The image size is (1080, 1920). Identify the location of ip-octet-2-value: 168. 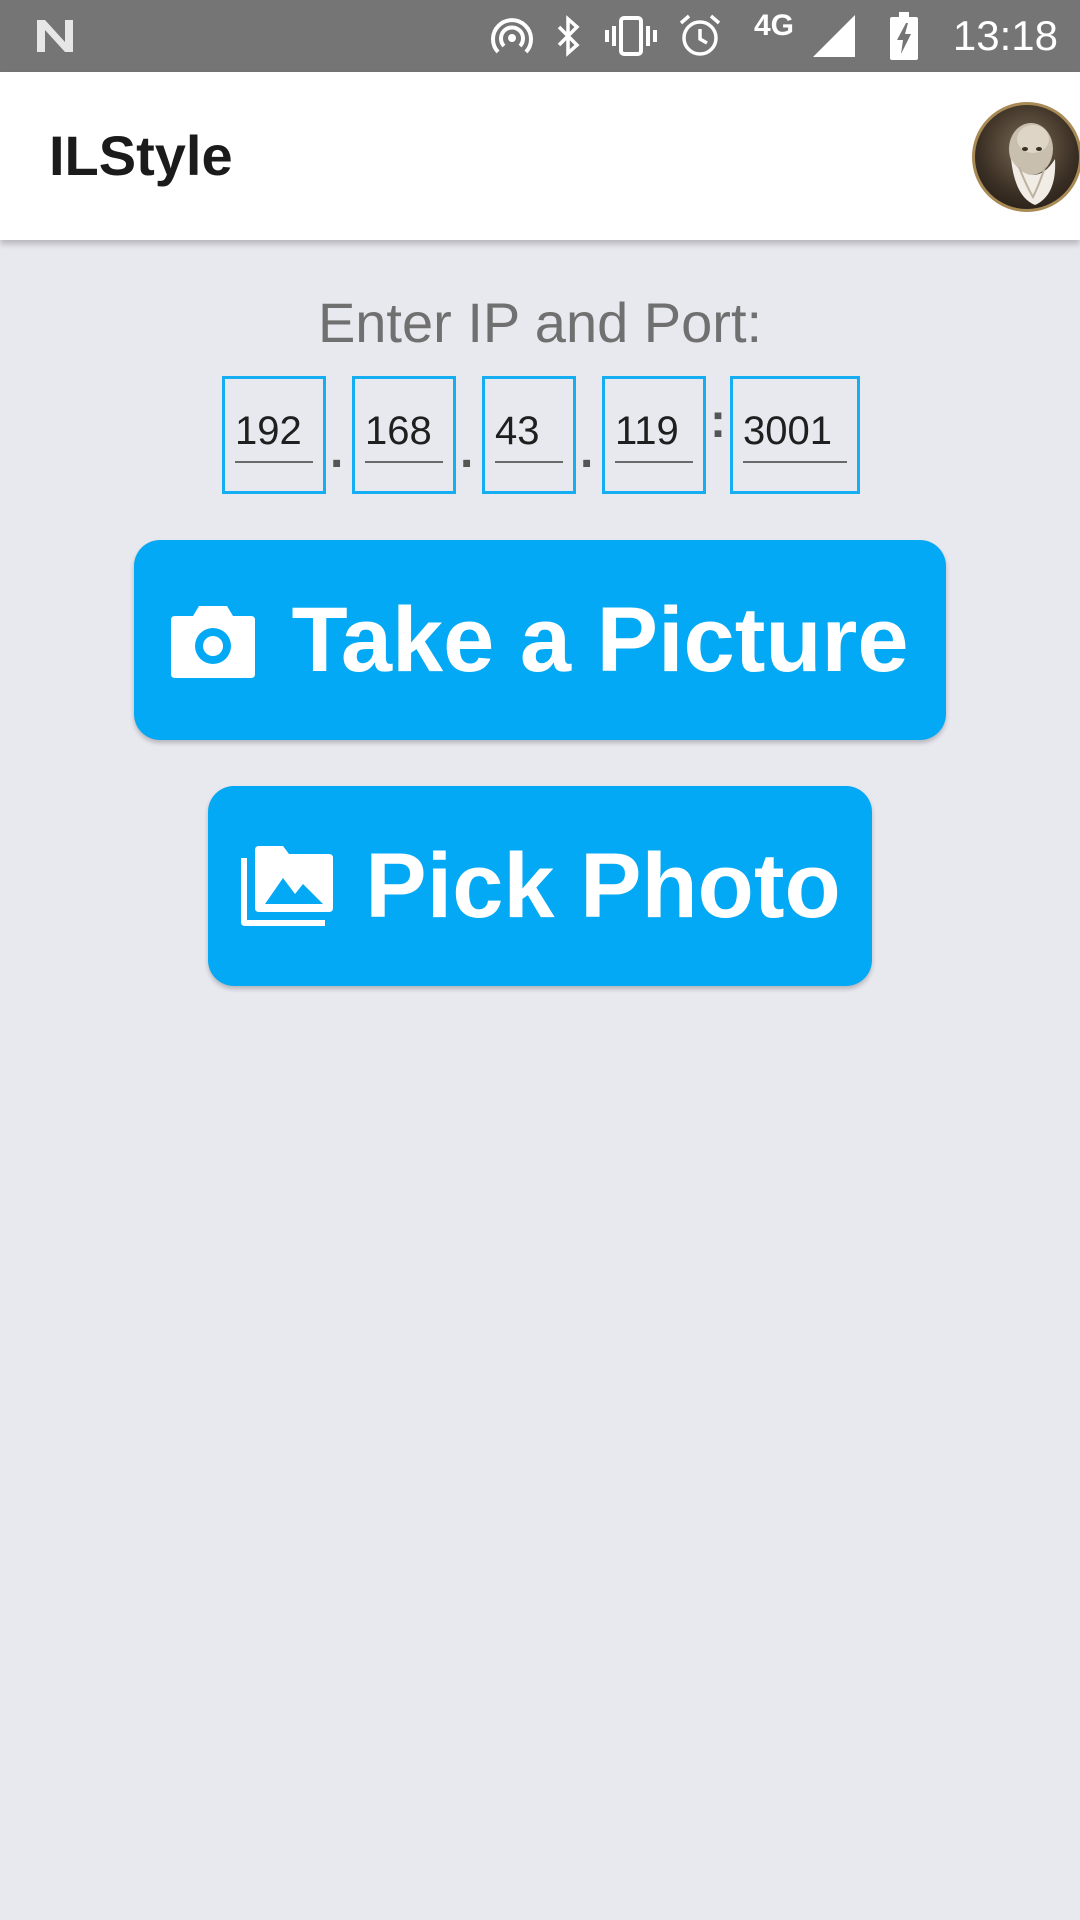
(404, 432).